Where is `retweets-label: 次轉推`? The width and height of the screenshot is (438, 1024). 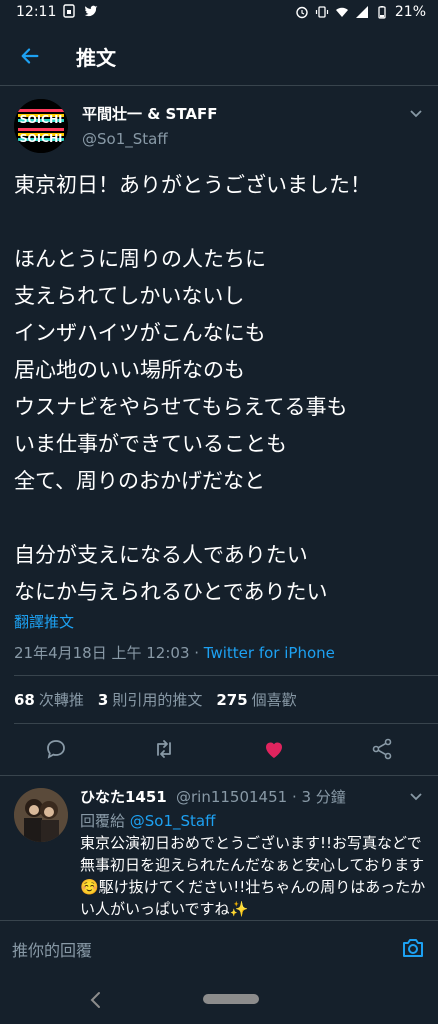 retweets-label: 次轉推 is located at coordinates (61, 700).